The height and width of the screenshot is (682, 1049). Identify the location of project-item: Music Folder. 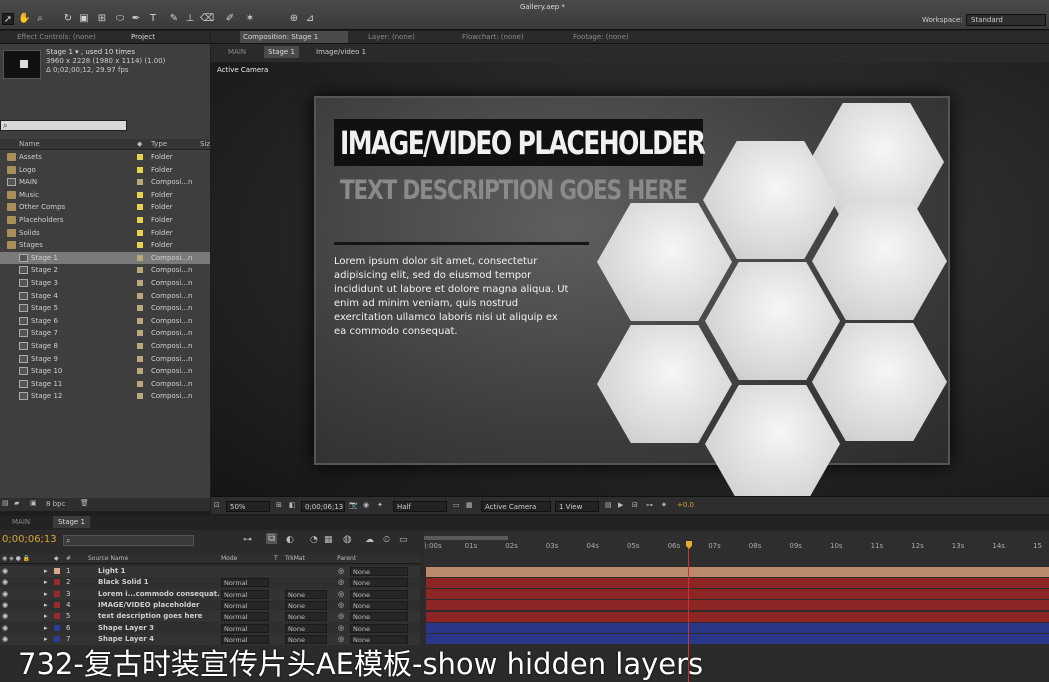
(105, 195).